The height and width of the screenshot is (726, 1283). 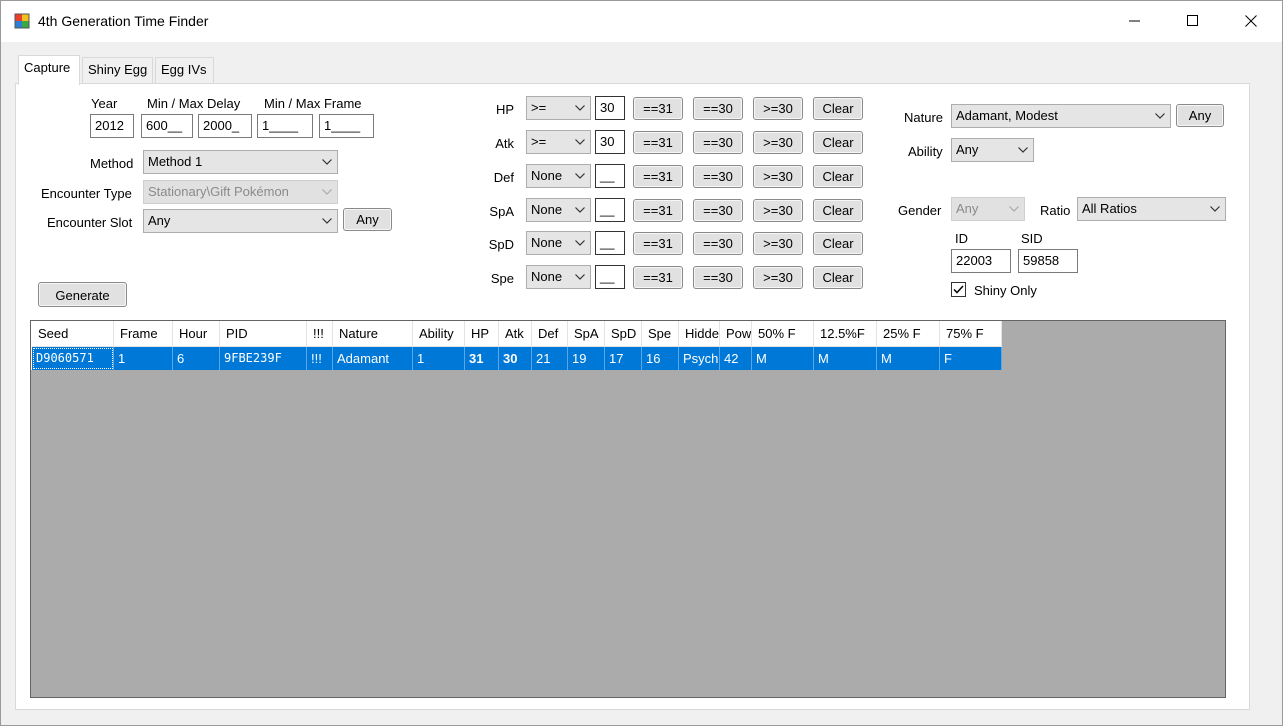 What do you see at coordinates (196, 358) in the screenshot?
I see `table-cell: 6` at bounding box center [196, 358].